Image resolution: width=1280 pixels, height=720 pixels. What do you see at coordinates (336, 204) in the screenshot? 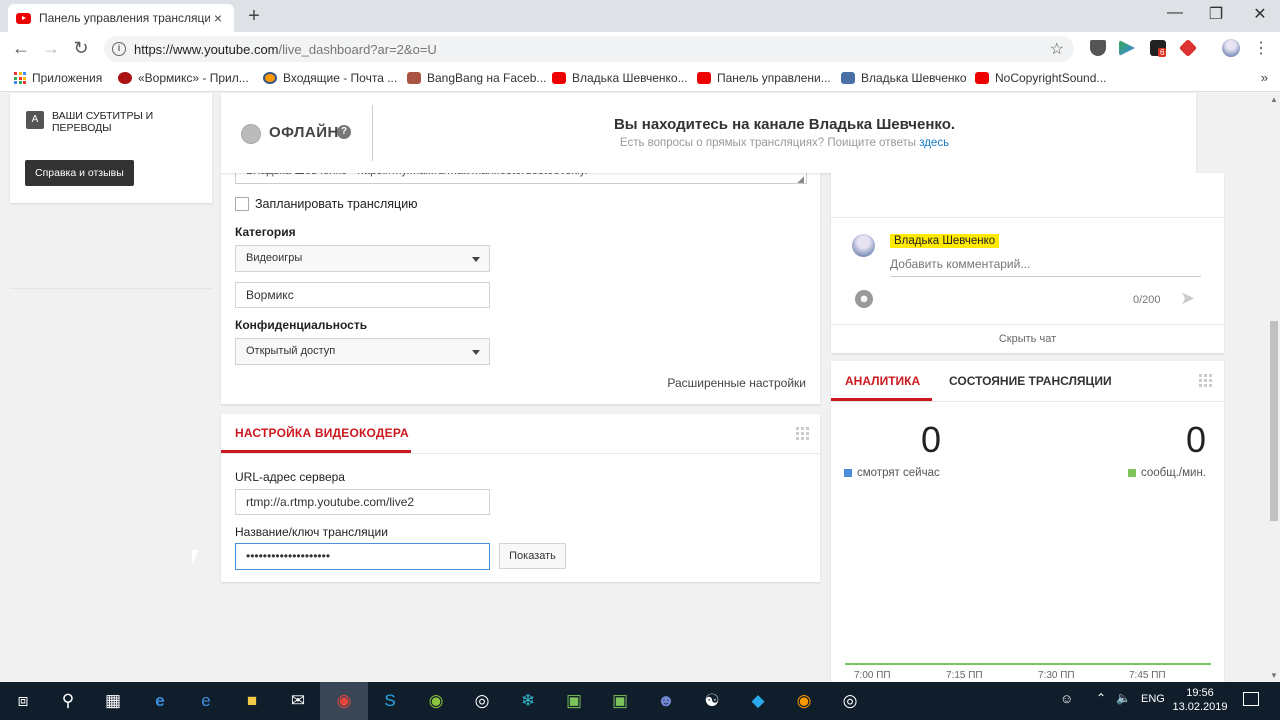
I see `schedule-label: Запланировать трансляцию` at bounding box center [336, 204].